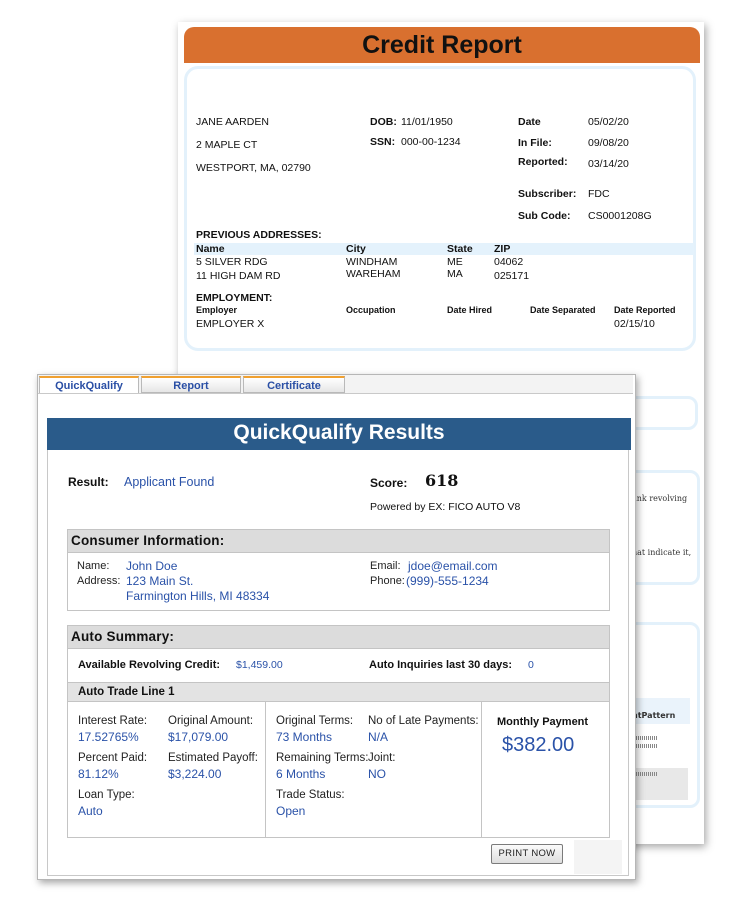 Image resolution: width=745 pixels, height=919 pixels. I want to click on cr-prev-row-1-city: WINDHAM, so click(372, 262).